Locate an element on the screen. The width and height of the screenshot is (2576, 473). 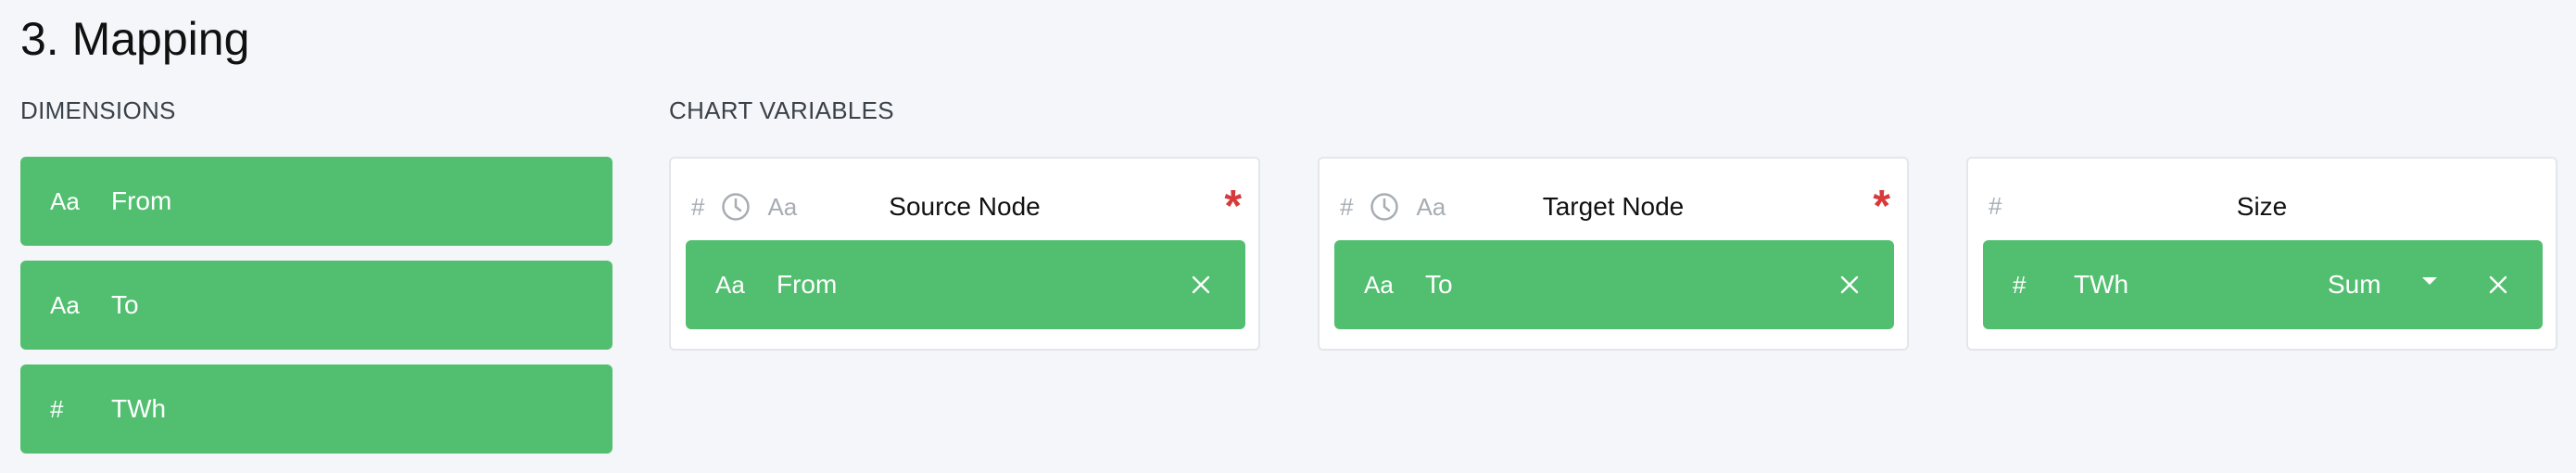
mapped-dimension-chip: Aa To is located at coordinates (1614, 285).